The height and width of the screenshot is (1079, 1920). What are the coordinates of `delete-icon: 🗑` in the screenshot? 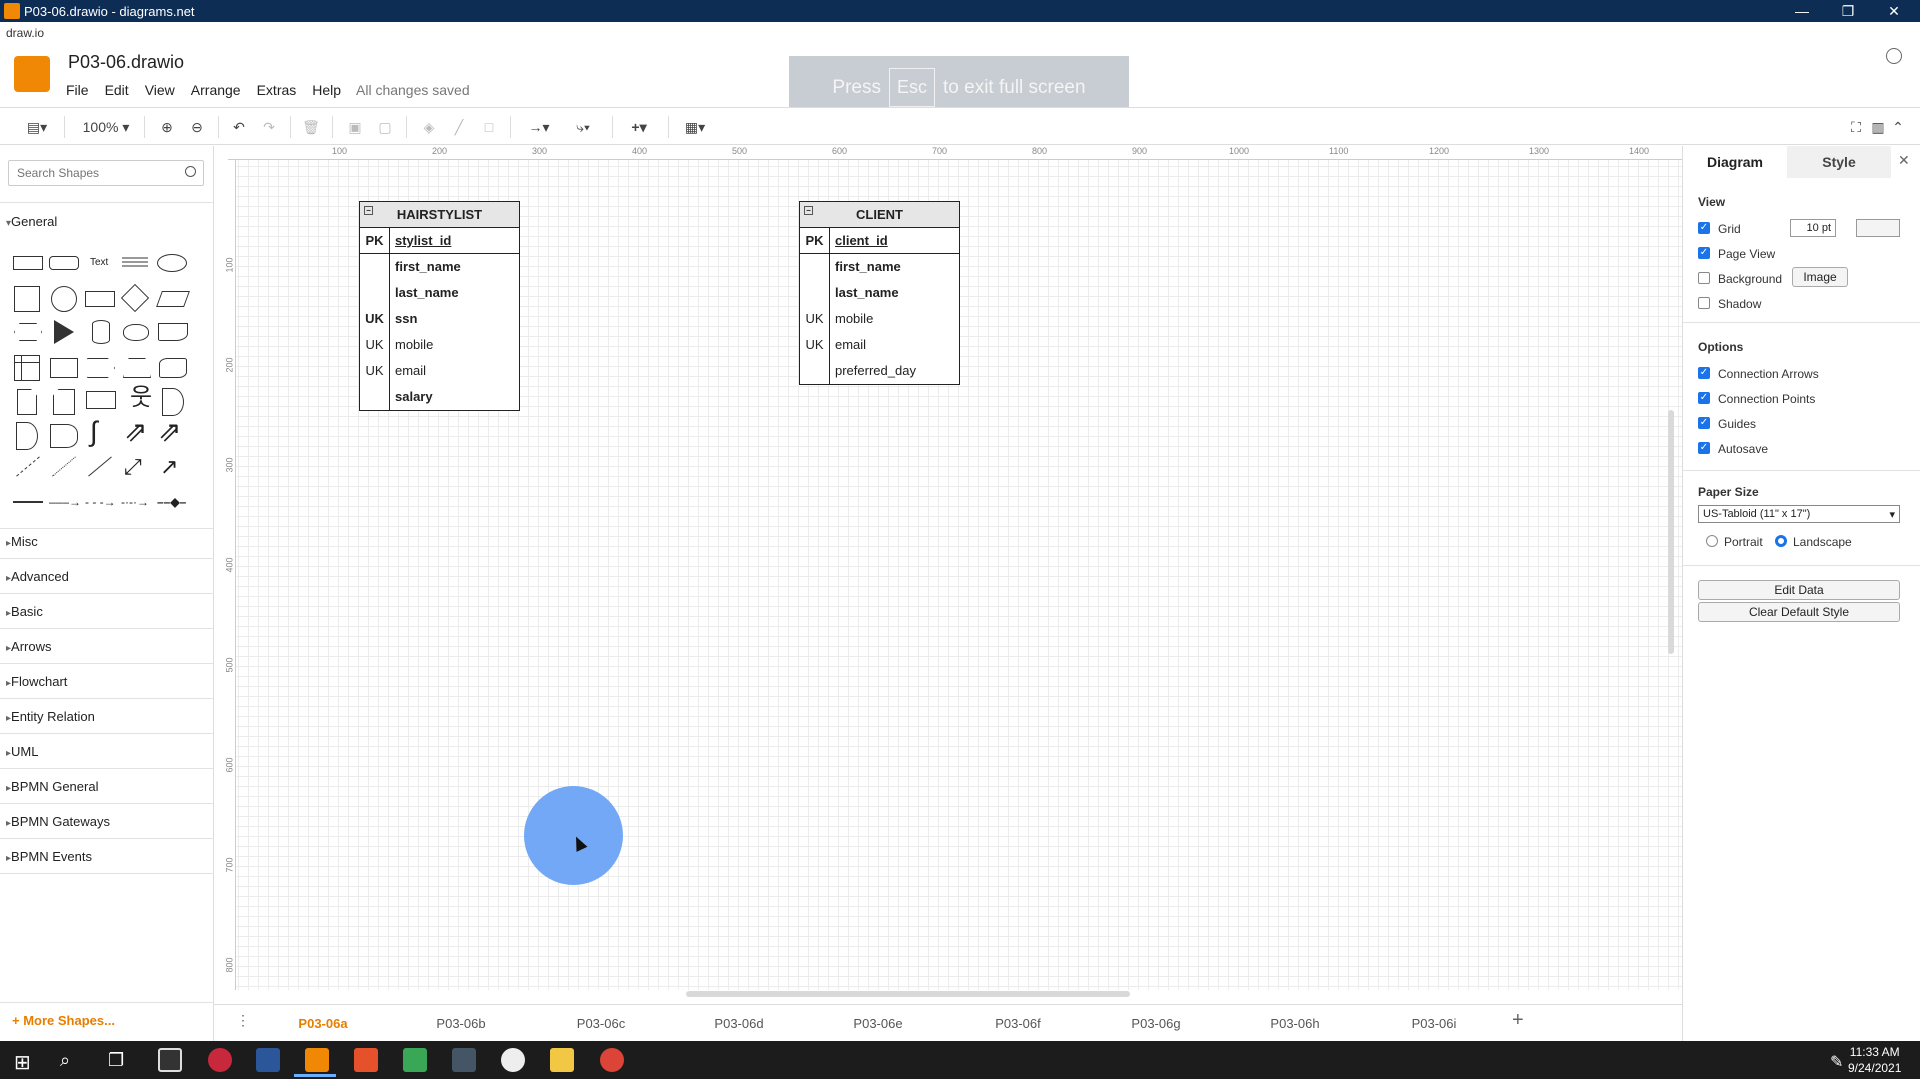 It's located at (311, 127).